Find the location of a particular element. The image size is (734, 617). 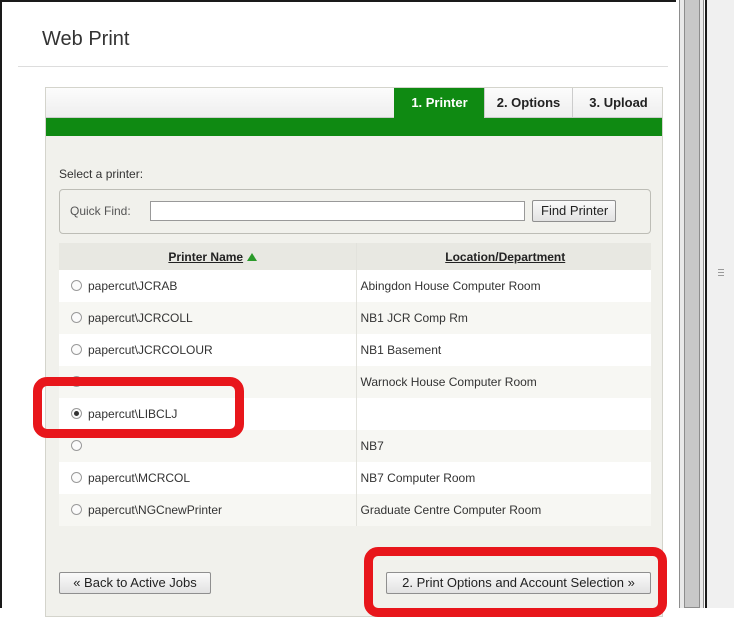

tab-accent-bar is located at coordinates (354, 127).